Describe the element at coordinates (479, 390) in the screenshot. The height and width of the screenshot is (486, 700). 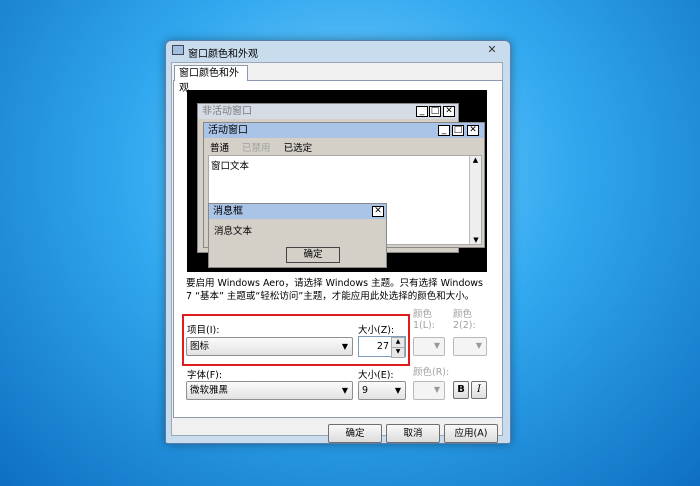
I see `italic-button: I` at that location.